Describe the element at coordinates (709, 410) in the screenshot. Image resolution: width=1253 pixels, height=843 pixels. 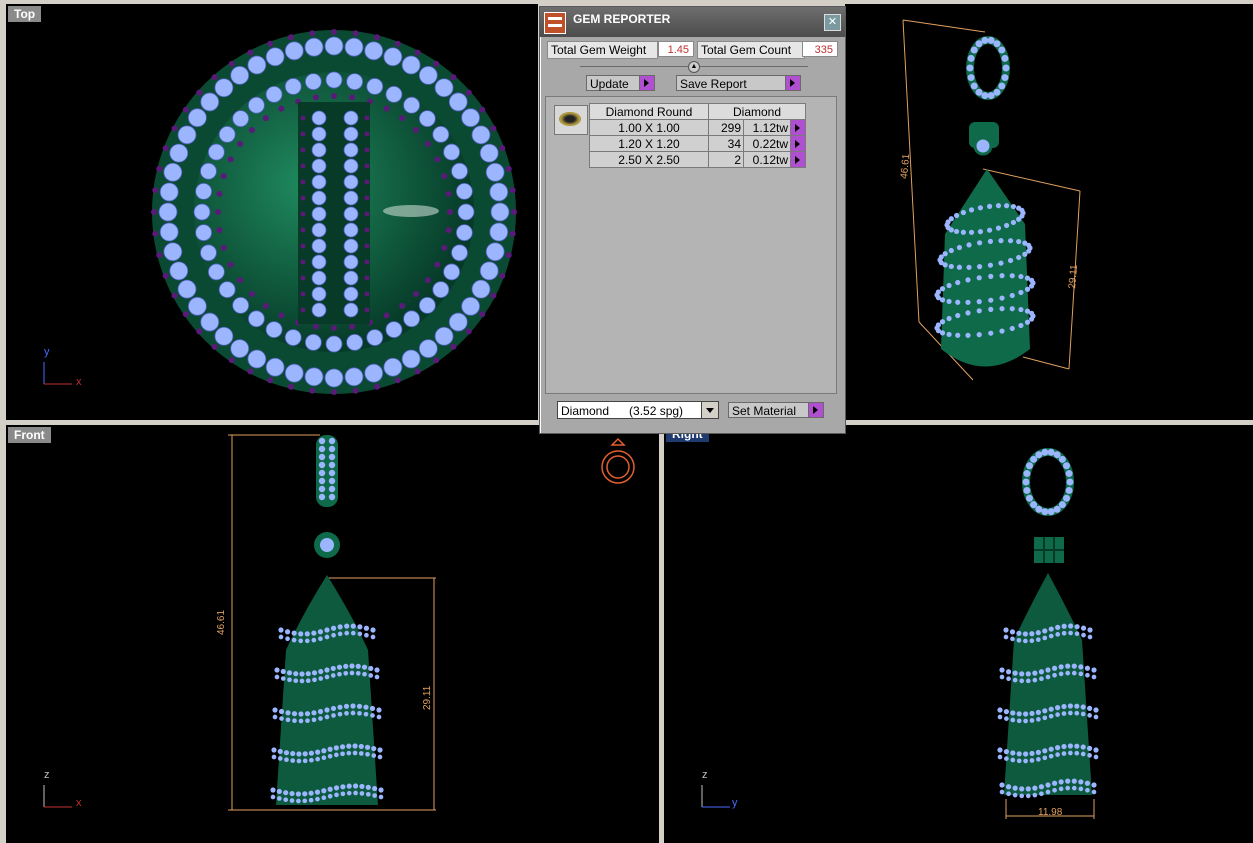
I see `chevron-down-icon` at that location.